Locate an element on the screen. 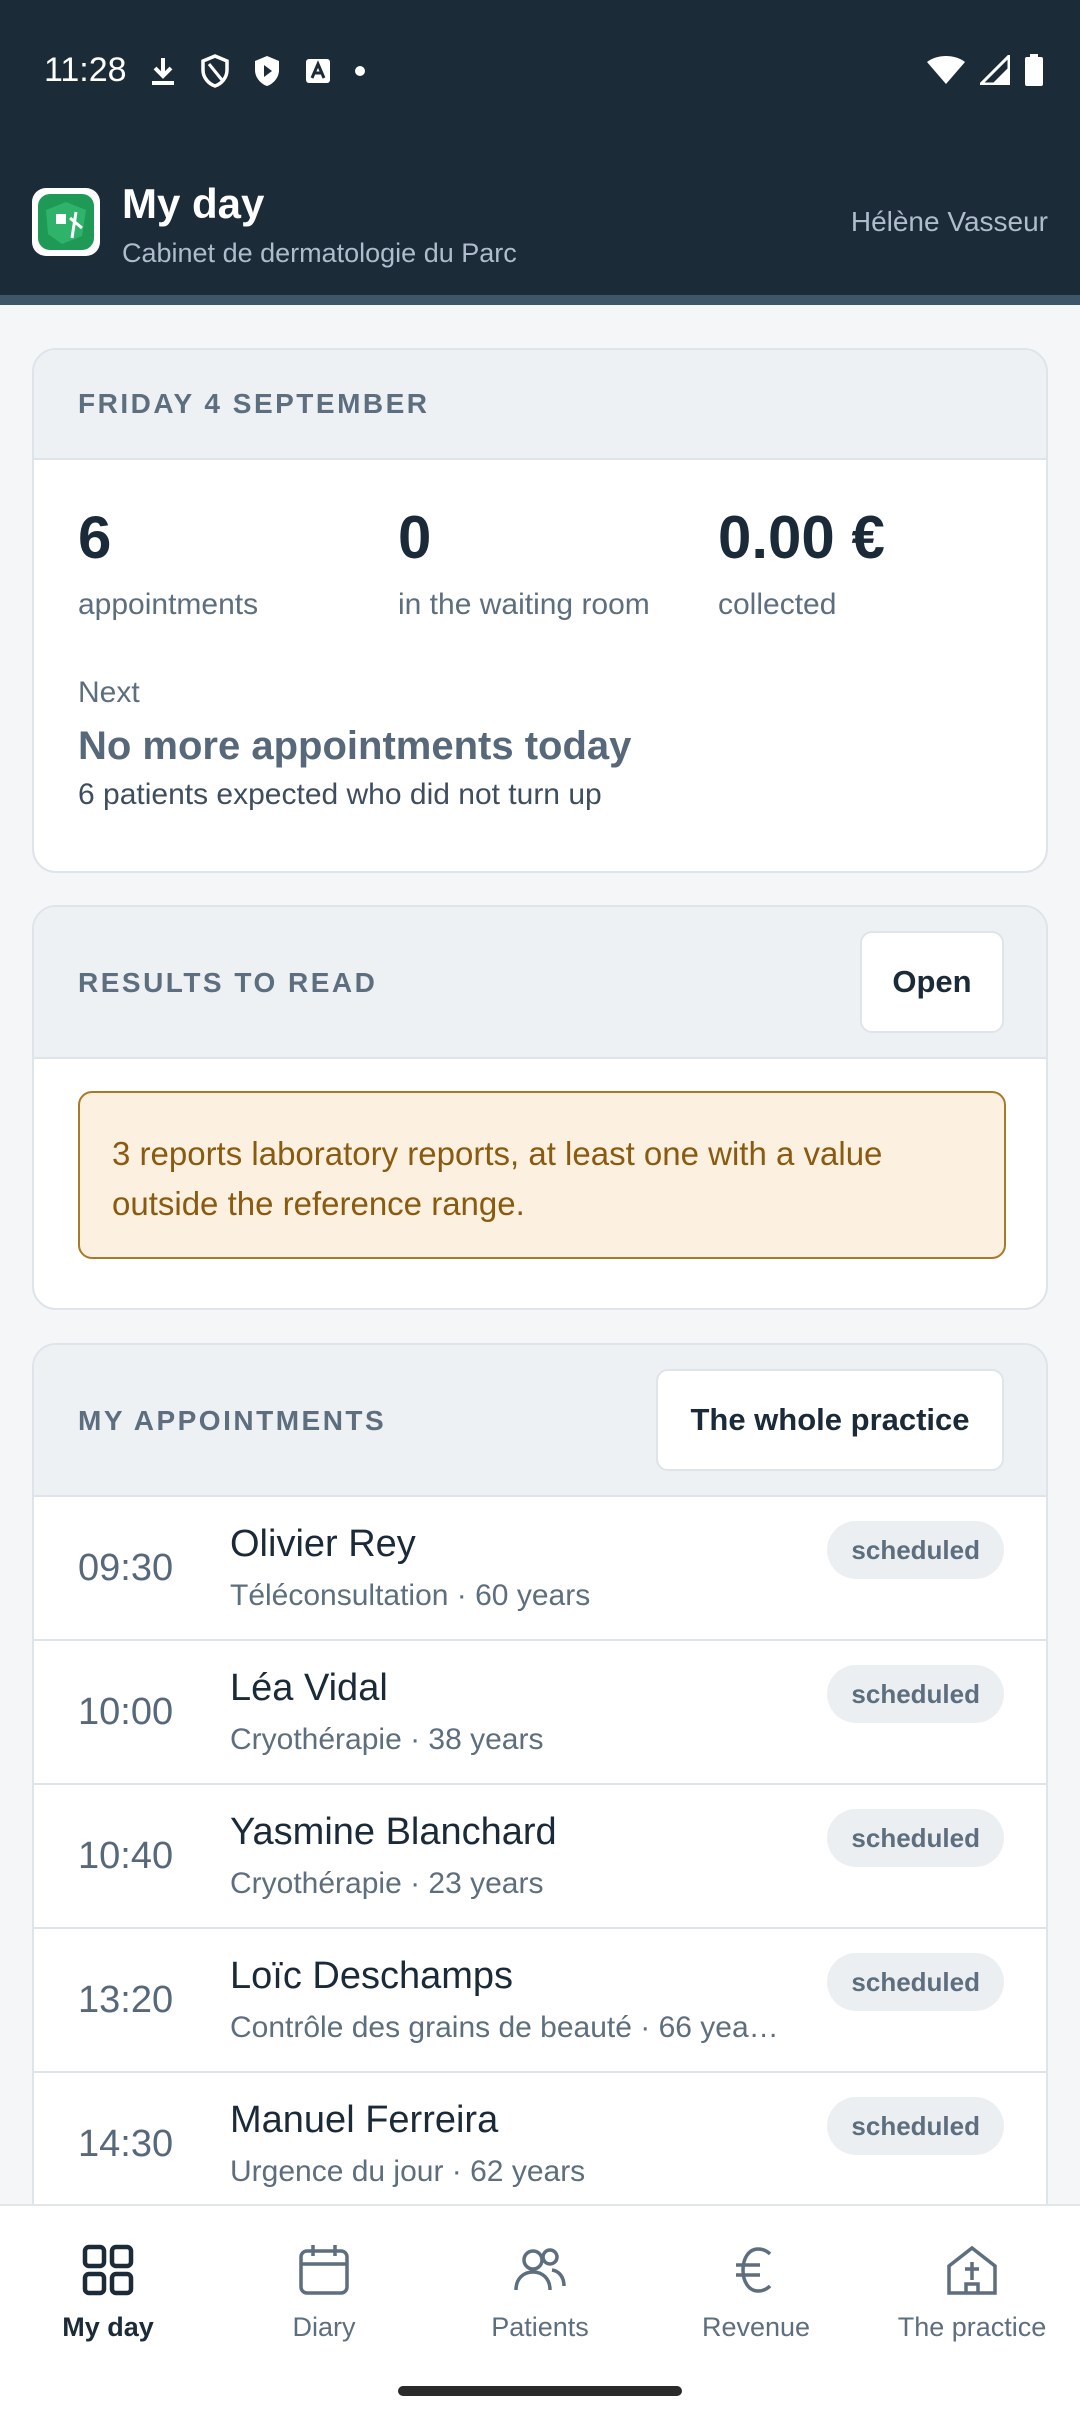 Image resolution: width=1080 pixels, height=2424 pixels. results-heading: RESULTS TO READ is located at coordinates (228, 982).